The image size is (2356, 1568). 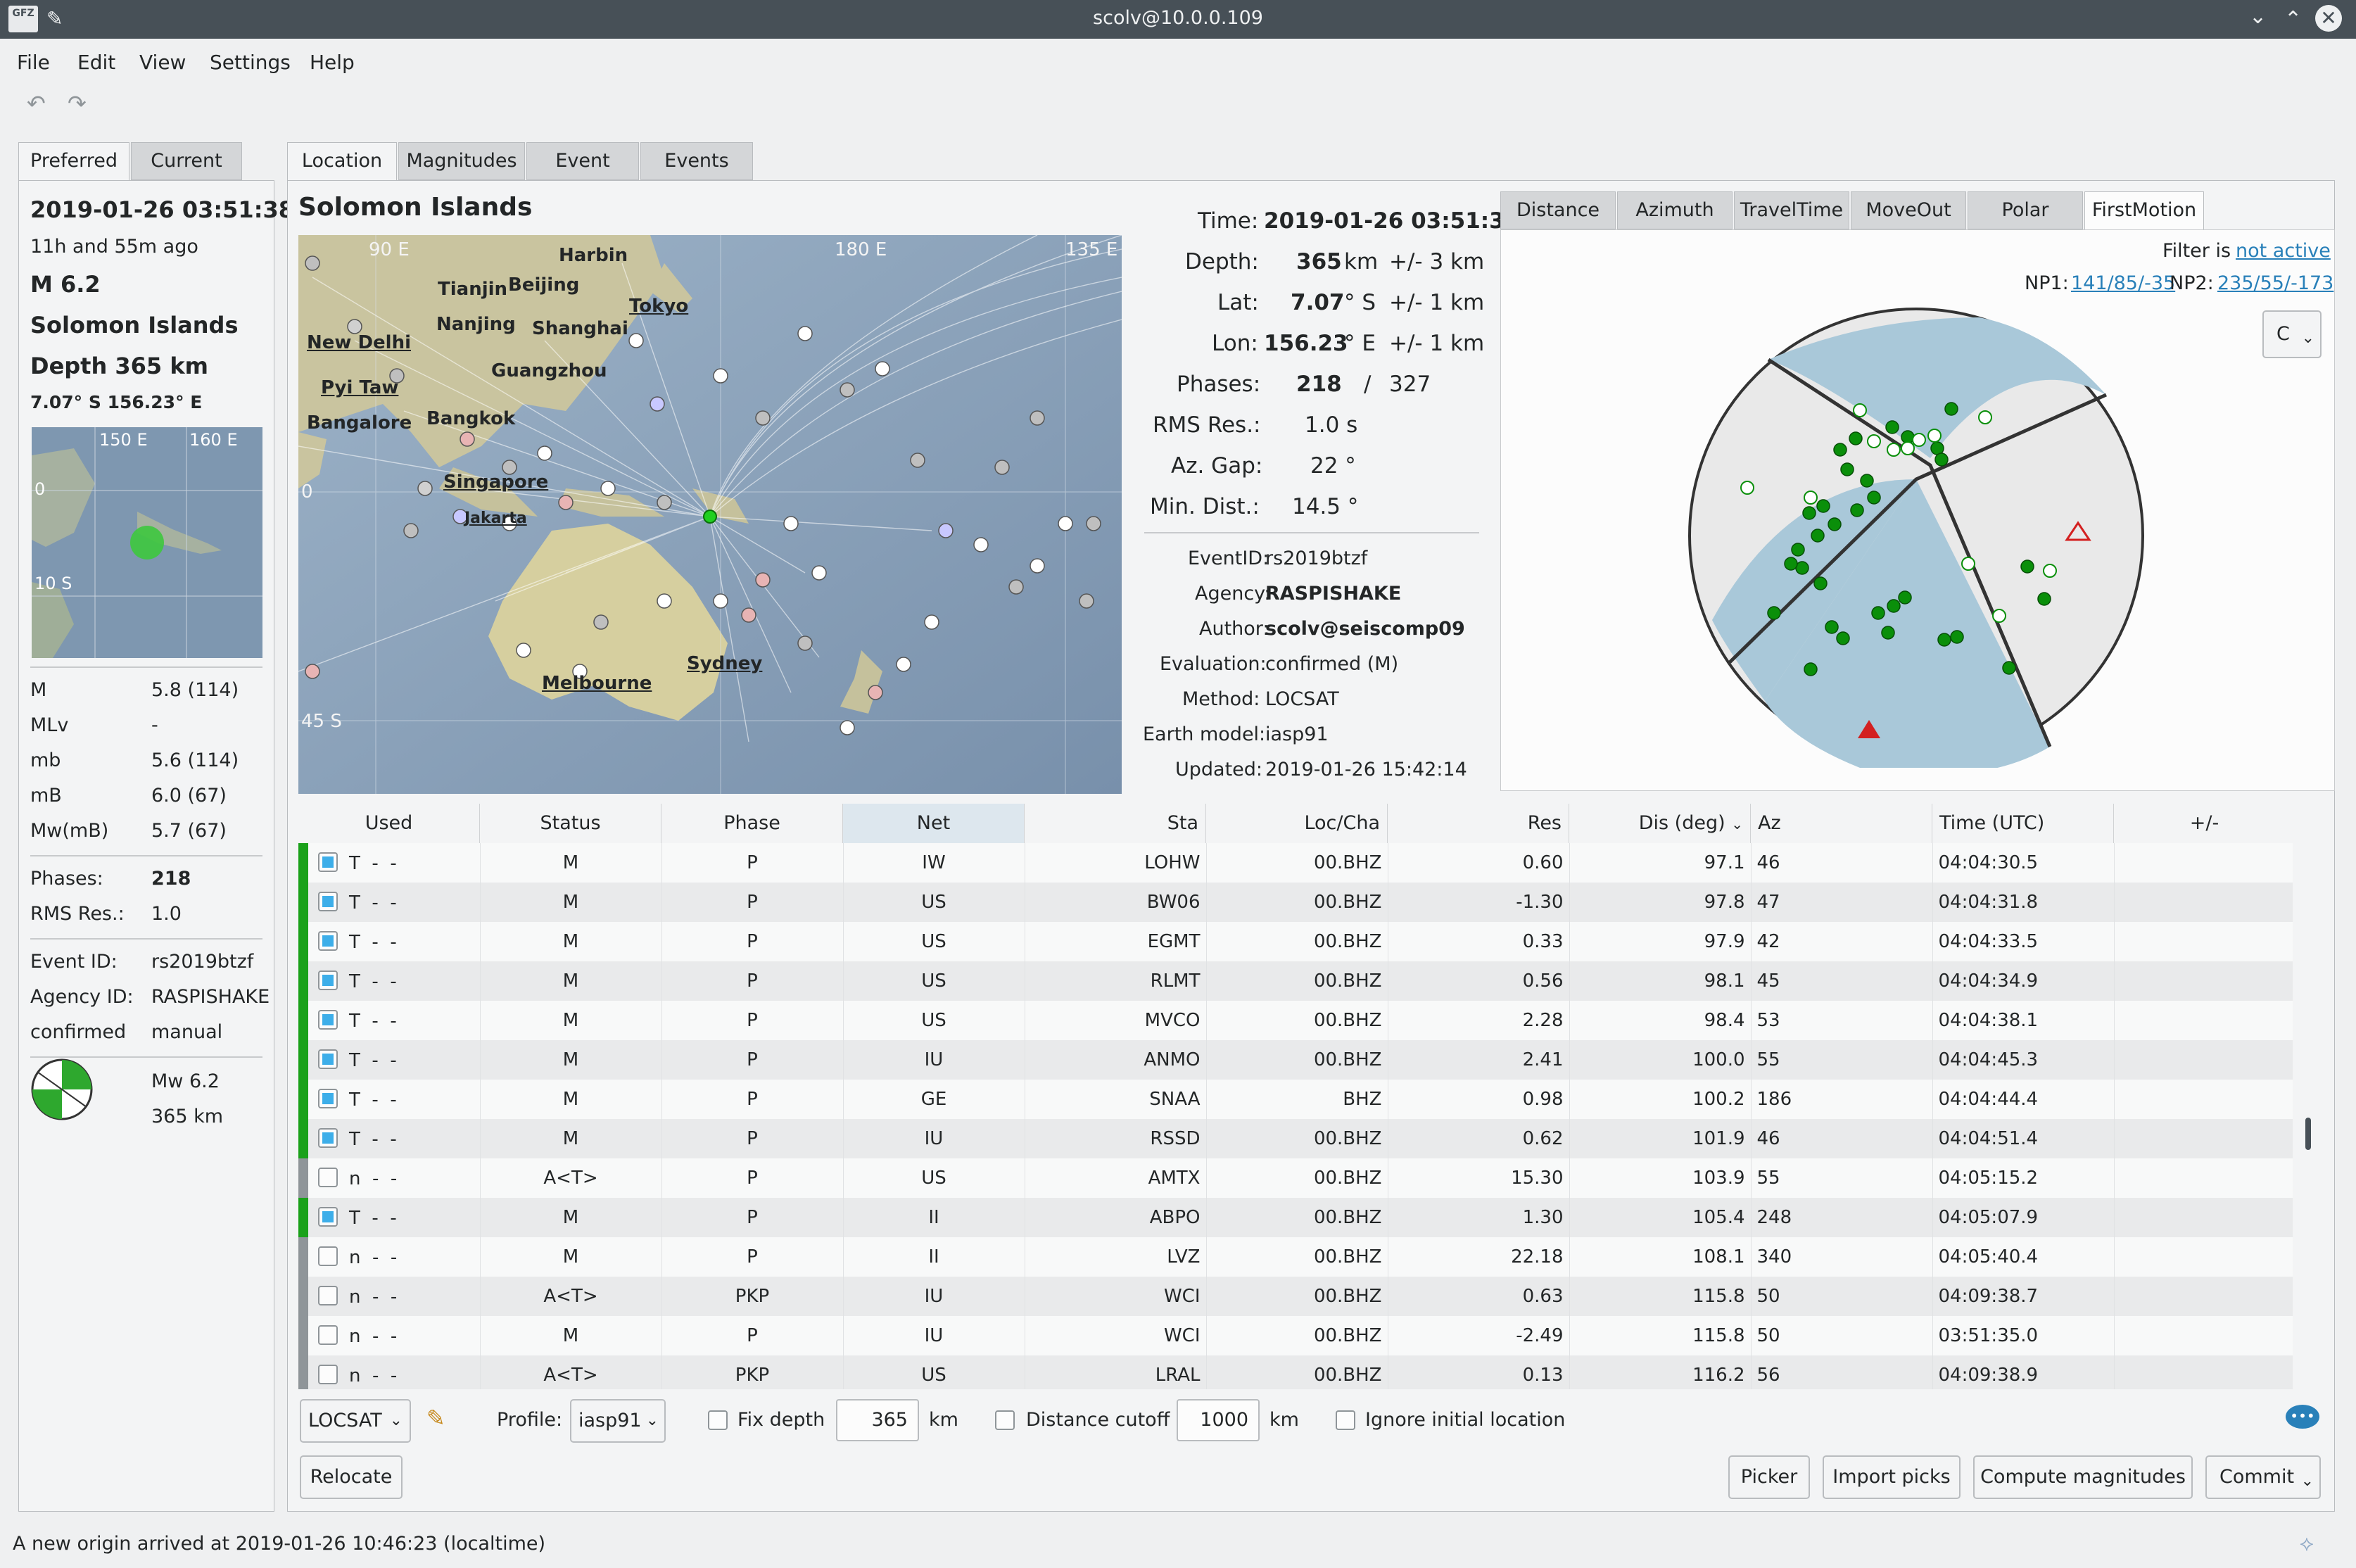 What do you see at coordinates (2309, 1096) in the screenshot?
I see `table-scrollbar` at bounding box center [2309, 1096].